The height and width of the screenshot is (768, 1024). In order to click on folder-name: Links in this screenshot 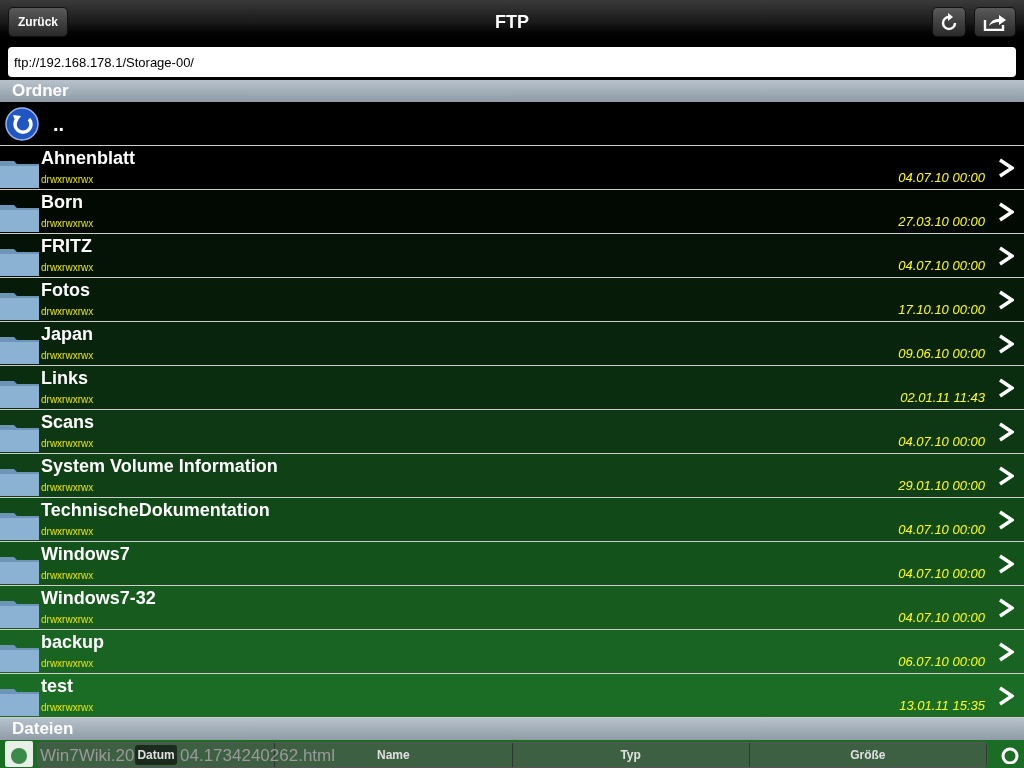, I will do `click(65, 378)`.